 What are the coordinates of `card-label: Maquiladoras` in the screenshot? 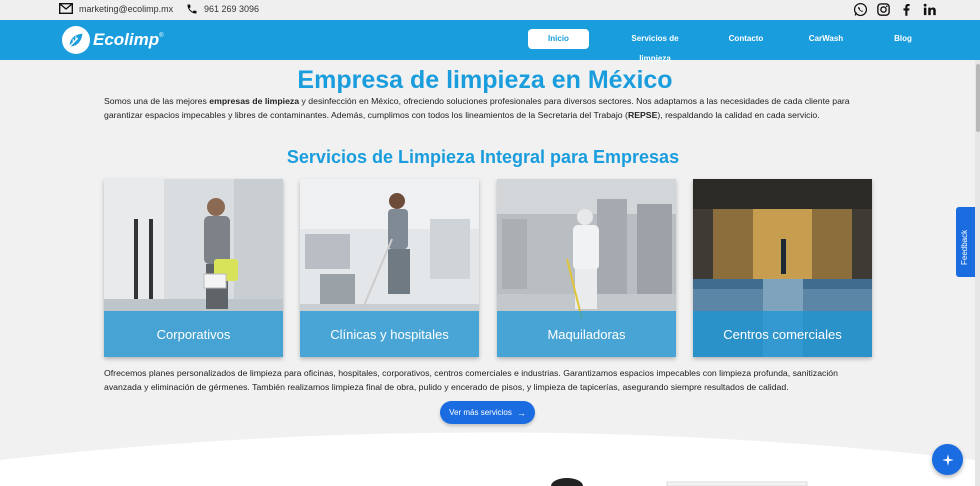 It's located at (586, 334).